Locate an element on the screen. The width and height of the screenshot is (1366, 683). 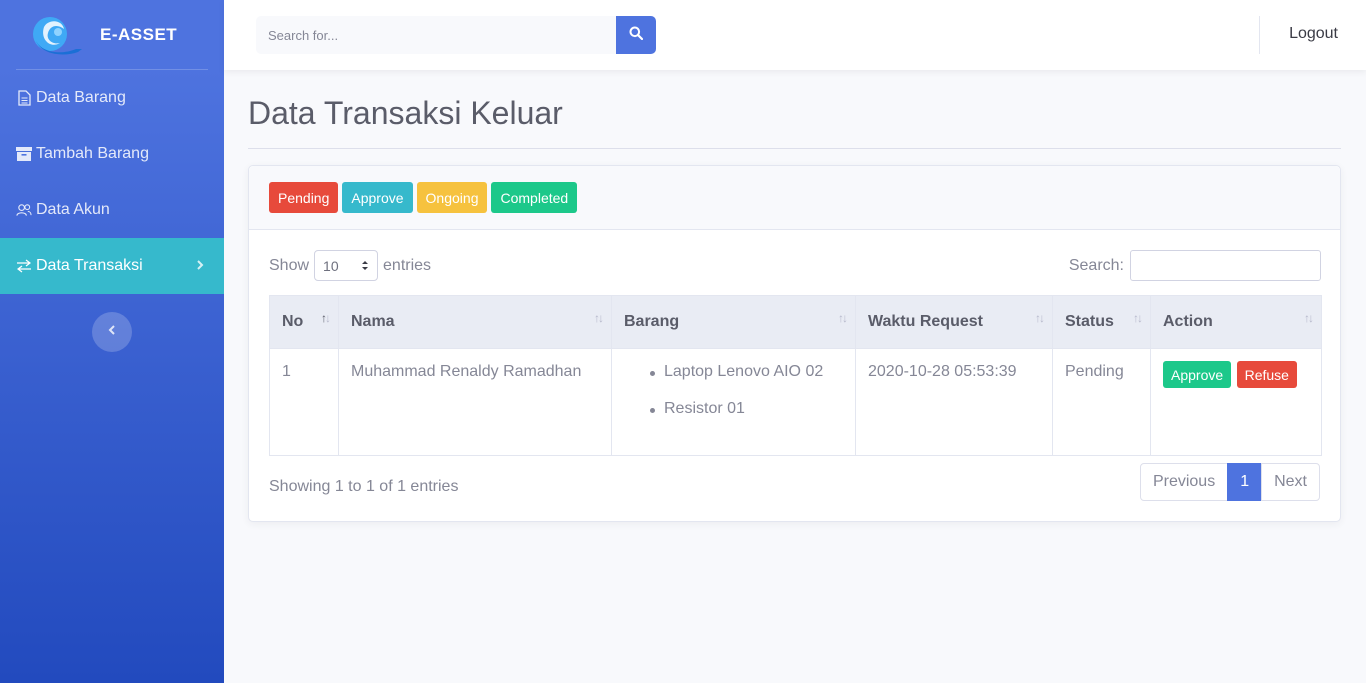
filter-approve-button: Approve is located at coordinates (377, 197).